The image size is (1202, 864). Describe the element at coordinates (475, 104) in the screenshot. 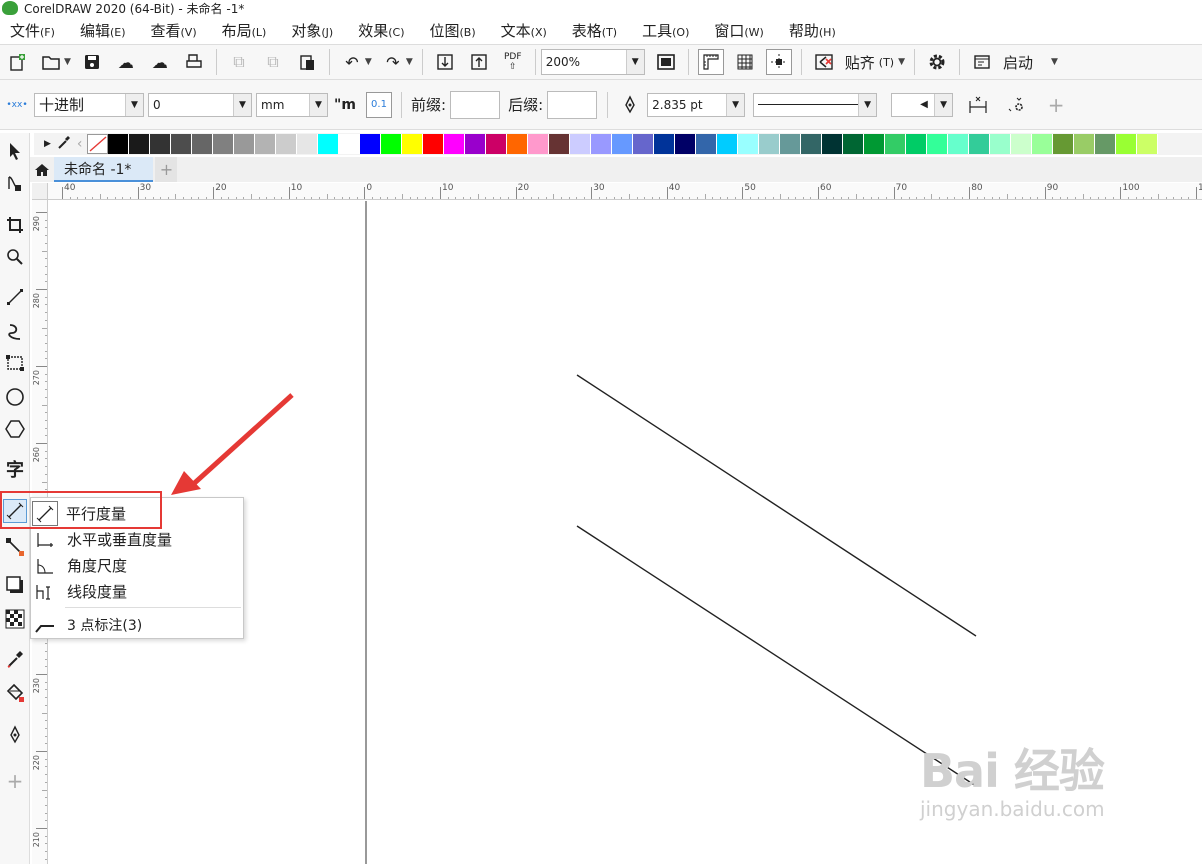

I see `prefix-input` at that location.